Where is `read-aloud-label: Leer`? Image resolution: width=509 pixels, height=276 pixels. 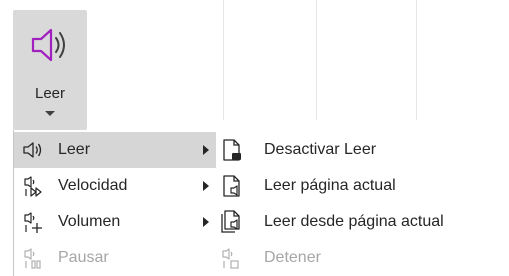 read-aloud-label: Leer is located at coordinates (50, 93).